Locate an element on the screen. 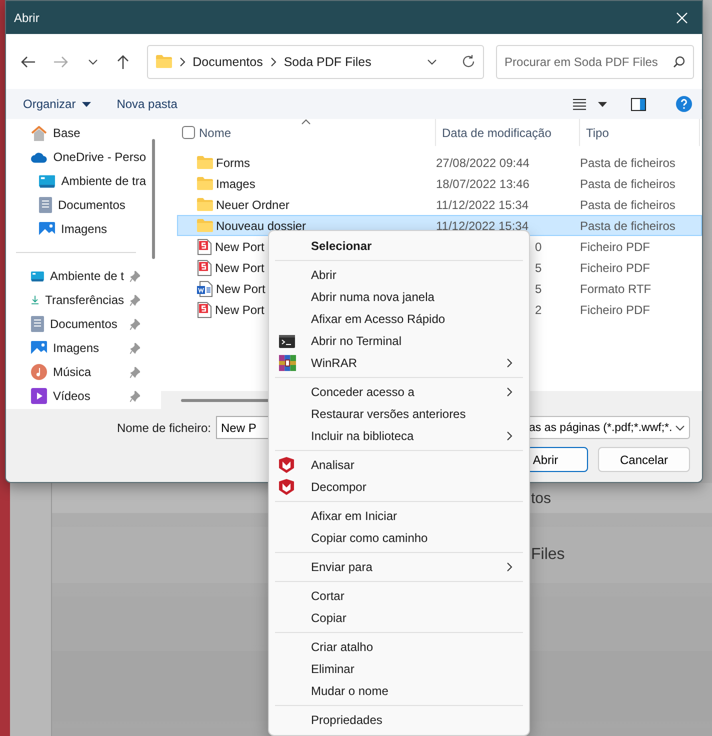 This screenshot has width=712, height=736. file-name-label: Nome de ficheiro: is located at coordinates (163, 427).